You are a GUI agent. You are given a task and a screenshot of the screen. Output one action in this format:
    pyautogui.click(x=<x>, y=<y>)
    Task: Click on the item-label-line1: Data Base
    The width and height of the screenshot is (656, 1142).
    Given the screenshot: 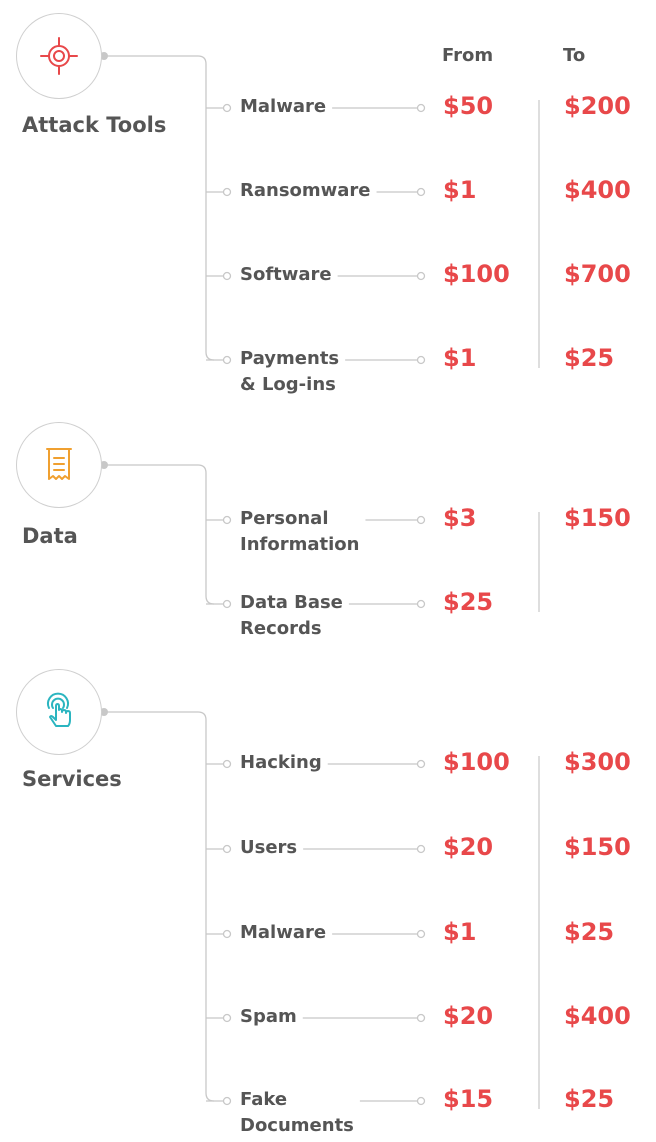 What is the action you would take?
    pyautogui.click(x=291, y=602)
    